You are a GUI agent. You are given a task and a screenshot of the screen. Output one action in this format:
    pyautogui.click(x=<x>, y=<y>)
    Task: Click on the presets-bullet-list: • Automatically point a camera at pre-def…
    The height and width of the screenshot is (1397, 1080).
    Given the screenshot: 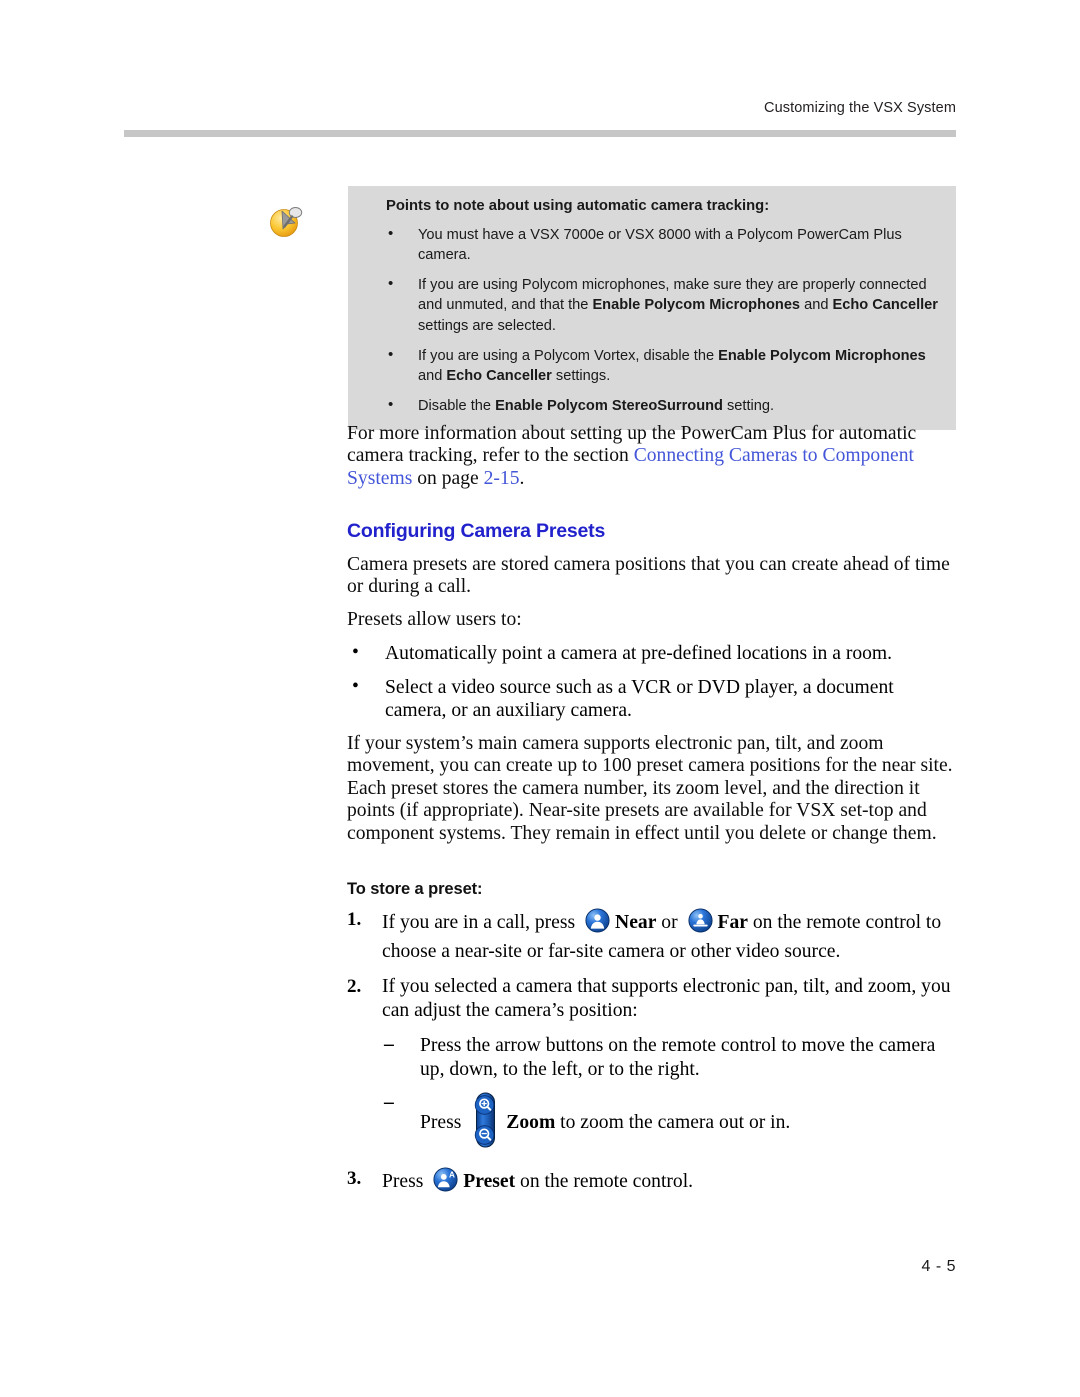 What is the action you would take?
    pyautogui.click(x=653, y=688)
    